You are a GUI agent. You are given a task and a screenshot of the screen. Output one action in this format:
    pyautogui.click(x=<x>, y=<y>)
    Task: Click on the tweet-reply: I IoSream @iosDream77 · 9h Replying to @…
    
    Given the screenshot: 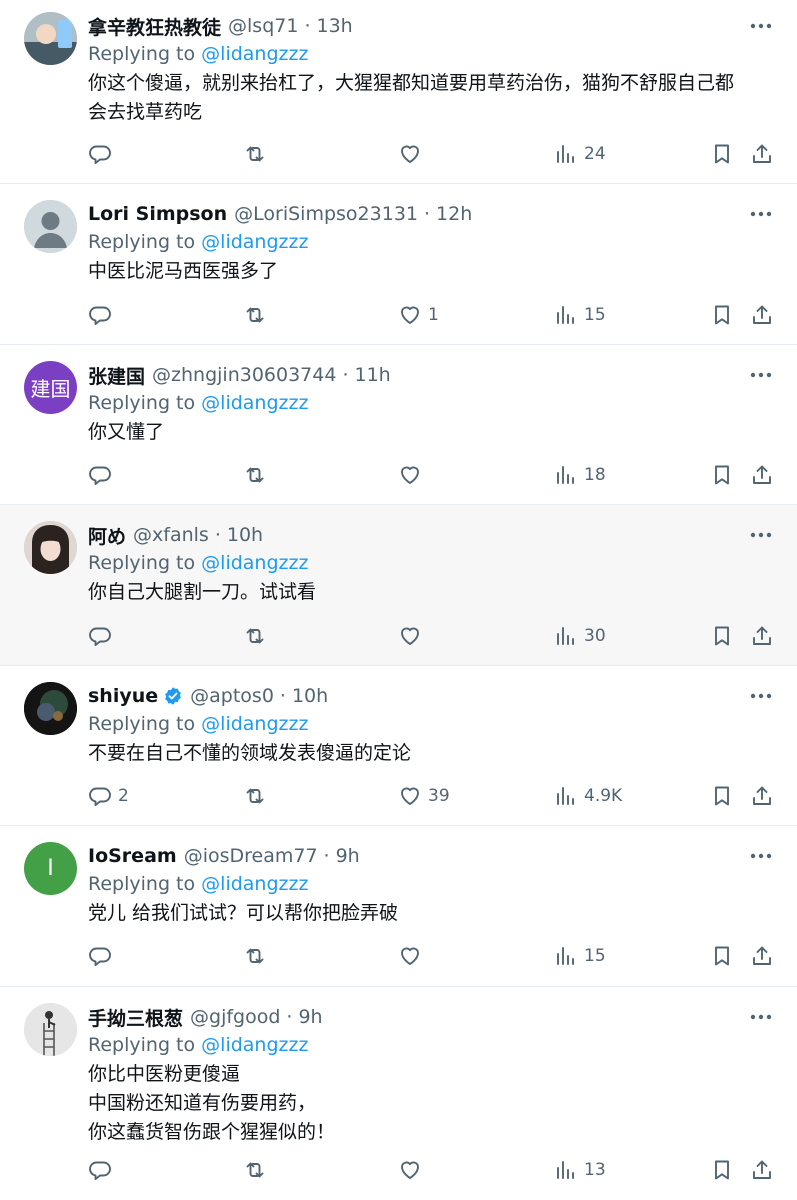 What is the action you would take?
    pyautogui.click(x=398, y=906)
    